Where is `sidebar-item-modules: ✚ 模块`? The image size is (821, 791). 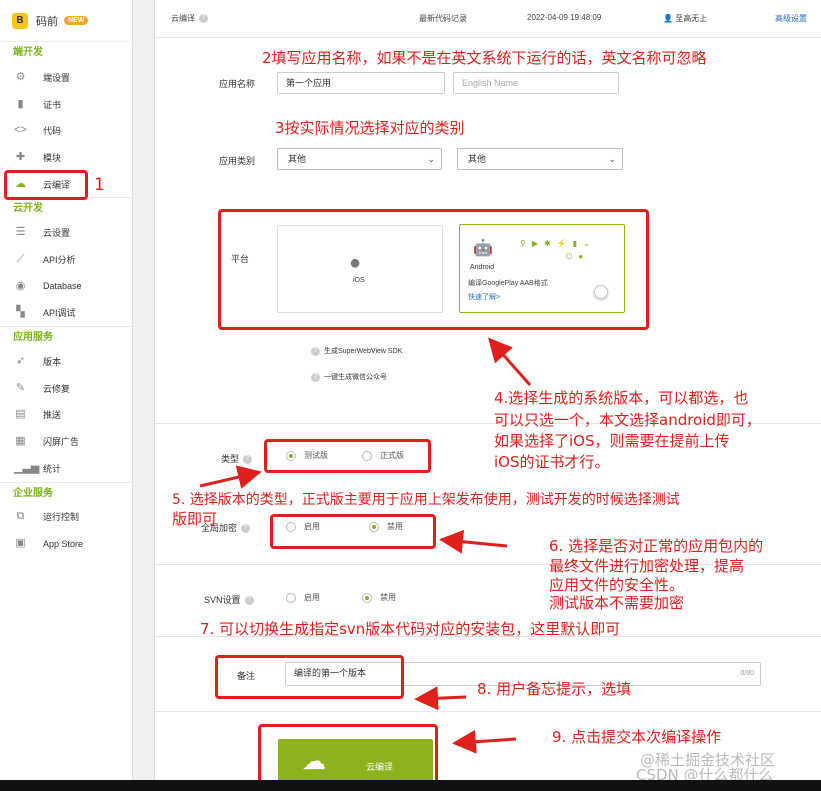 sidebar-item-modules: ✚ 模块 is located at coordinates (66, 157).